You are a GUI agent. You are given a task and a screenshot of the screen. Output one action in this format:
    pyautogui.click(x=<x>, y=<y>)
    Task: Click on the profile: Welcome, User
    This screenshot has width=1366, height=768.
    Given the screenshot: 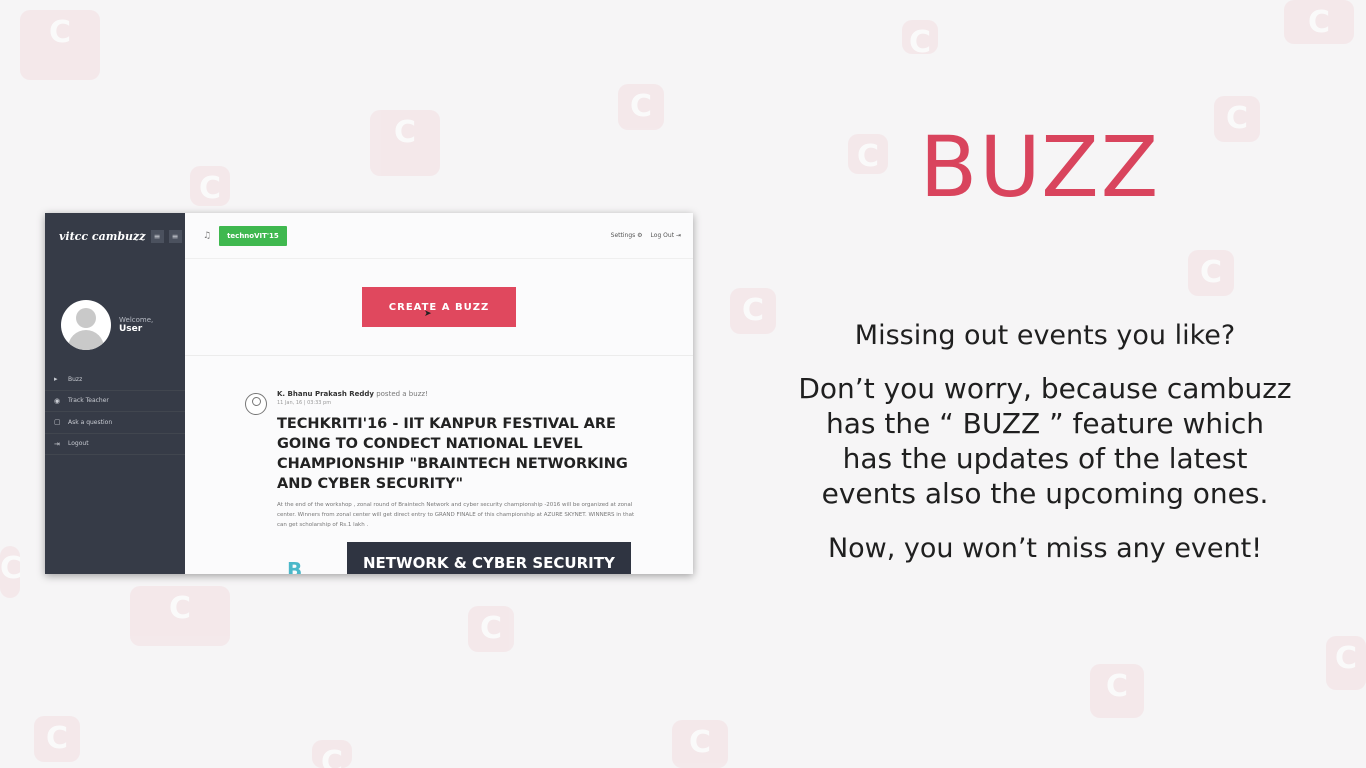 What is the action you would take?
    pyautogui.click(x=115, y=314)
    